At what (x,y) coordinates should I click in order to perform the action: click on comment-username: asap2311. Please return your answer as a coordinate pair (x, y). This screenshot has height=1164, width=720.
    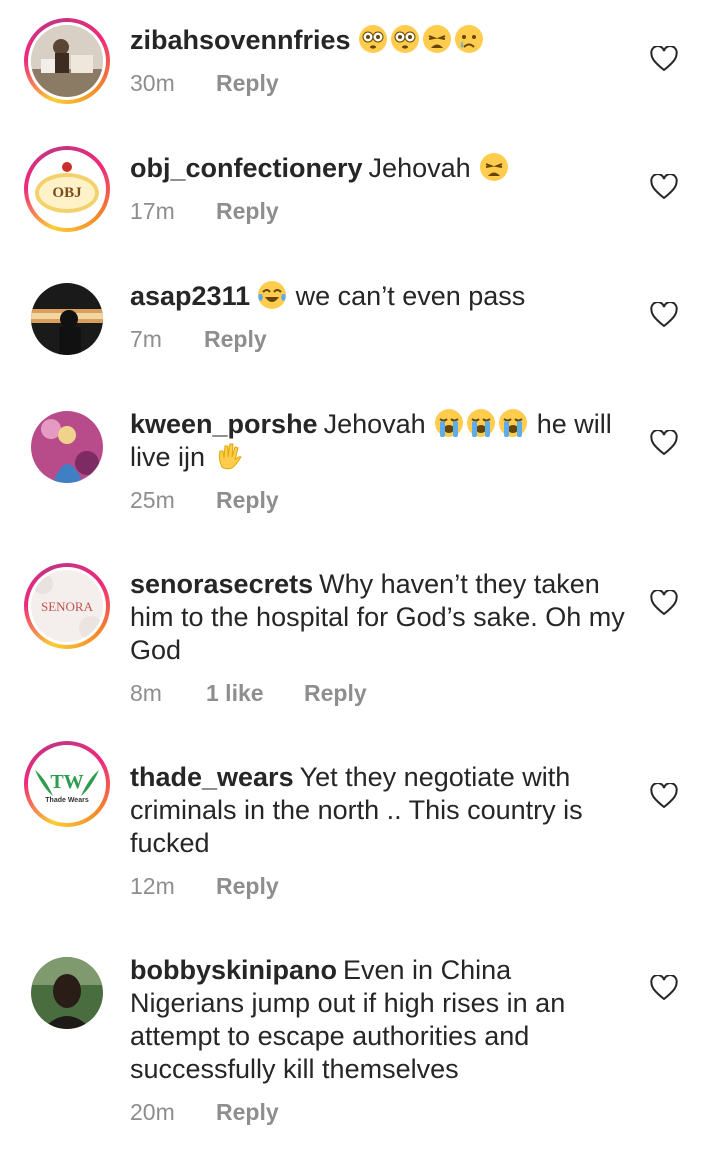
    Looking at the image, I should click on (190, 296).